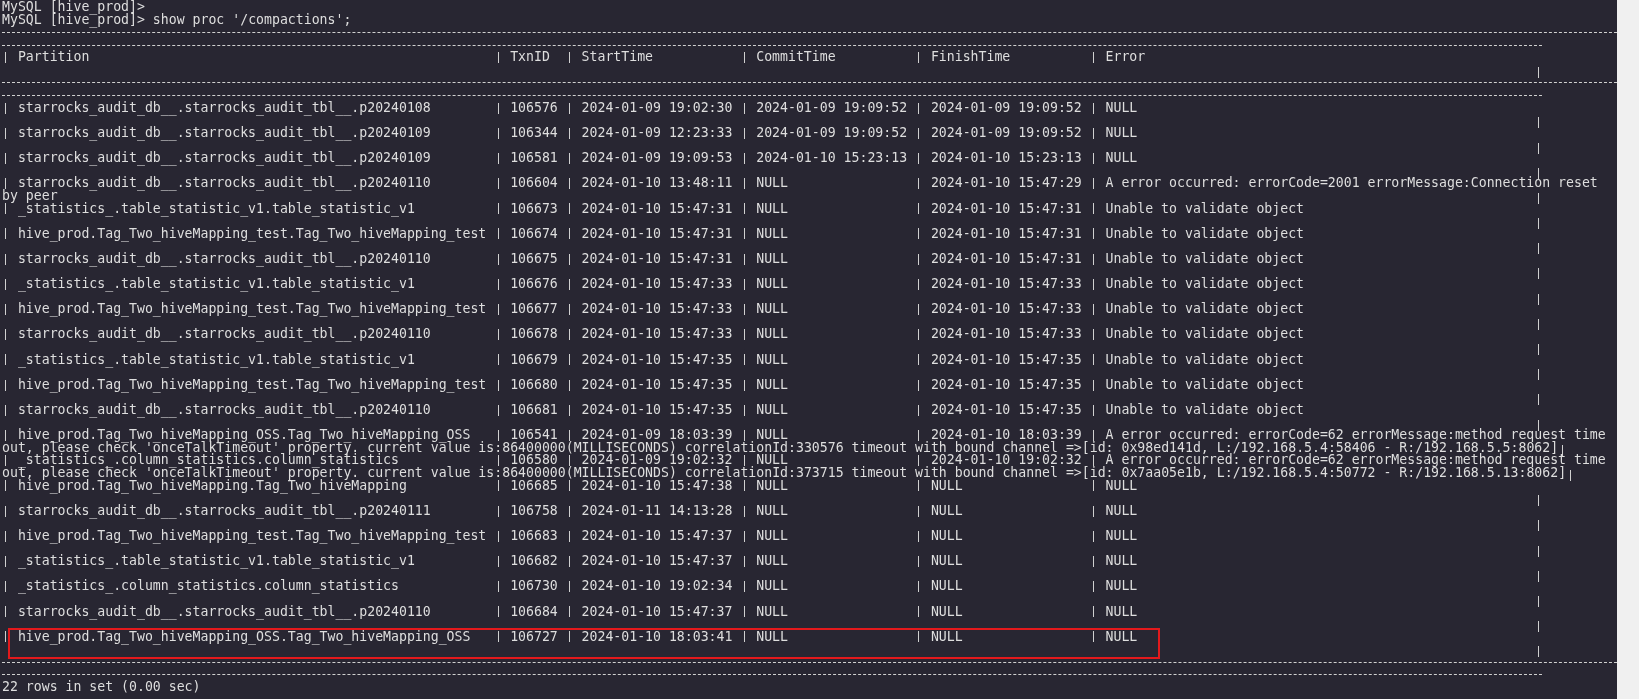 This screenshot has width=1639, height=699. What do you see at coordinates (656, 133) in the screenshot?
I see `table-cell-text: 2024-01-09 12:23:33` at bounding box center [656, 133].